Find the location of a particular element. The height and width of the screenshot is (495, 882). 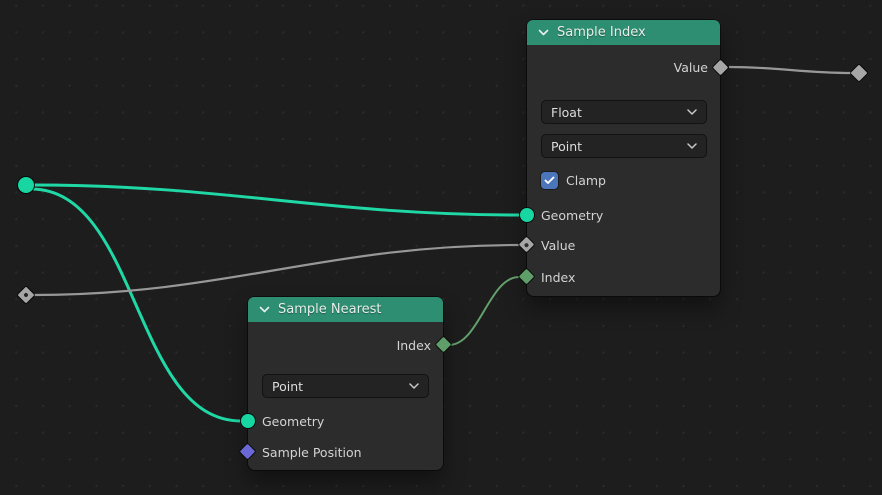

wire-geometry-to-sample-index is located at coordinates (276, 200).